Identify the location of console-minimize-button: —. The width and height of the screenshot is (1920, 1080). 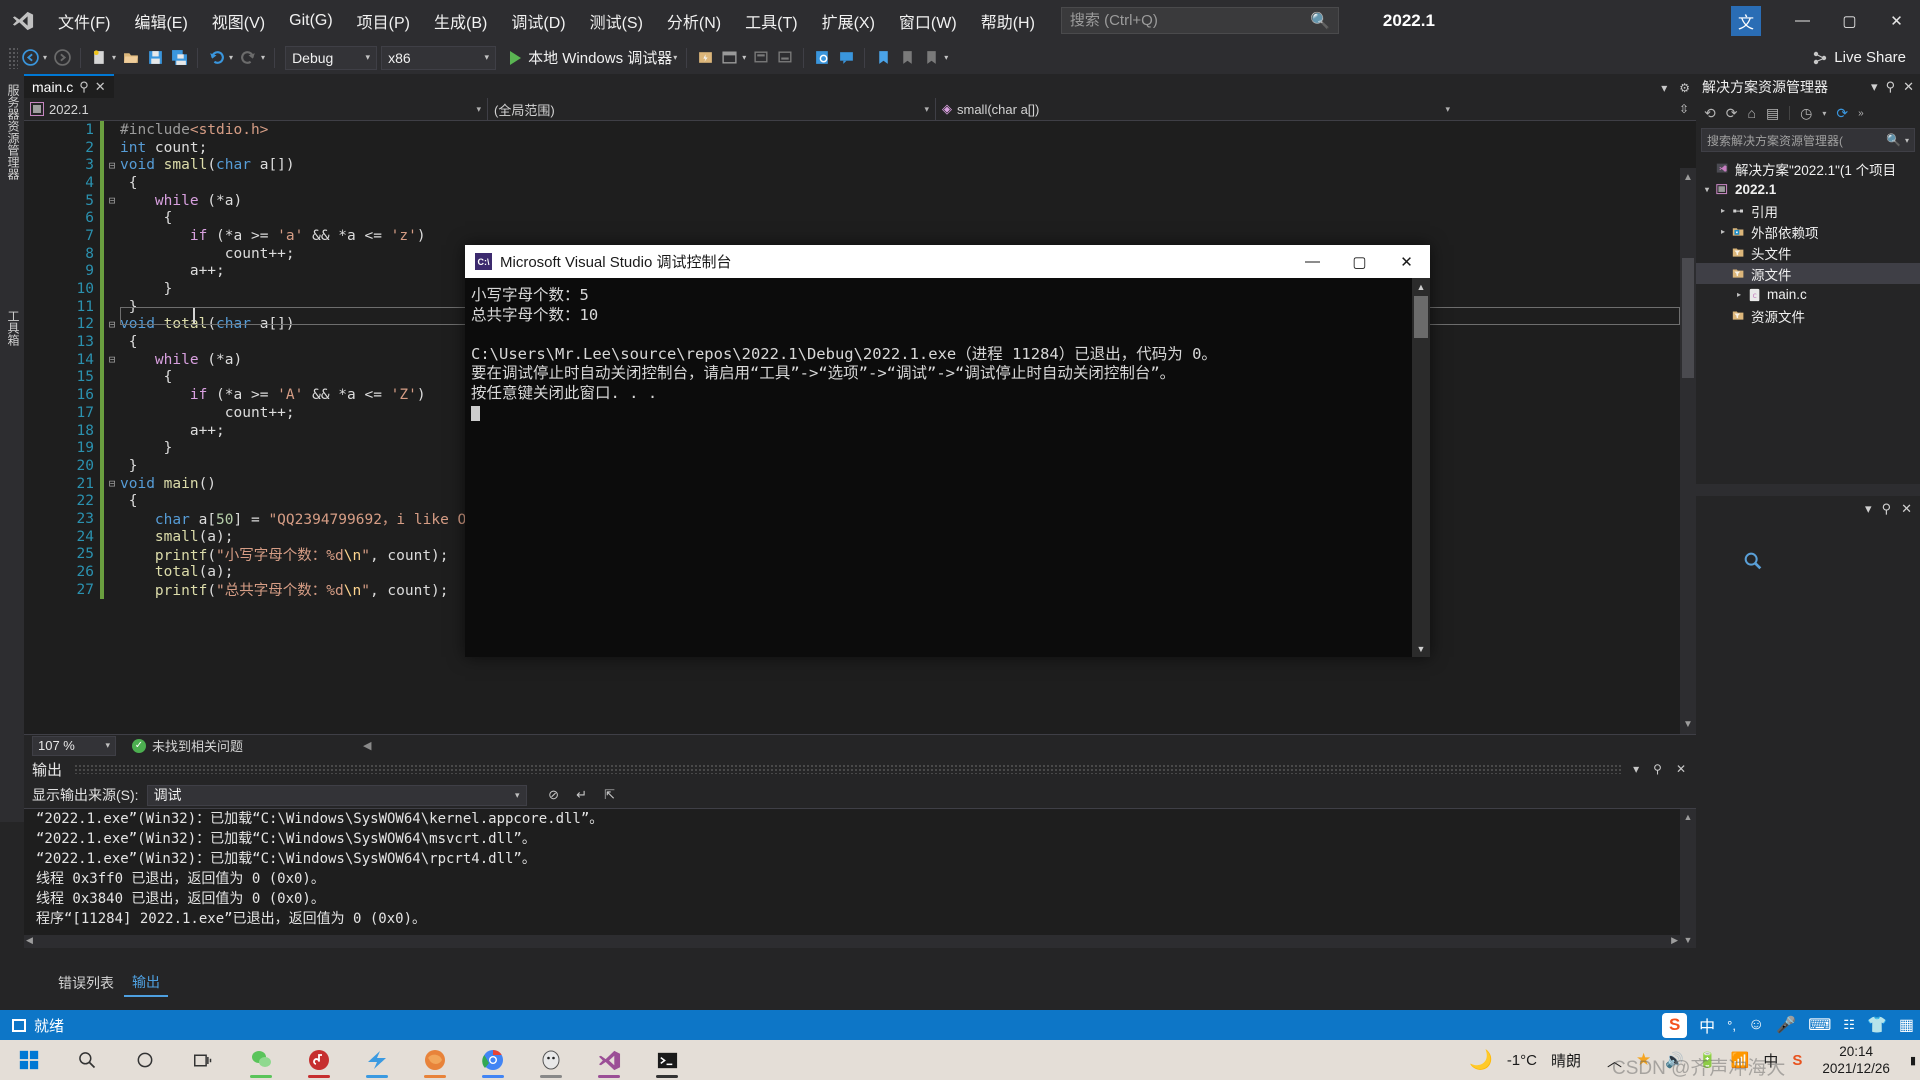
(1312, 261).